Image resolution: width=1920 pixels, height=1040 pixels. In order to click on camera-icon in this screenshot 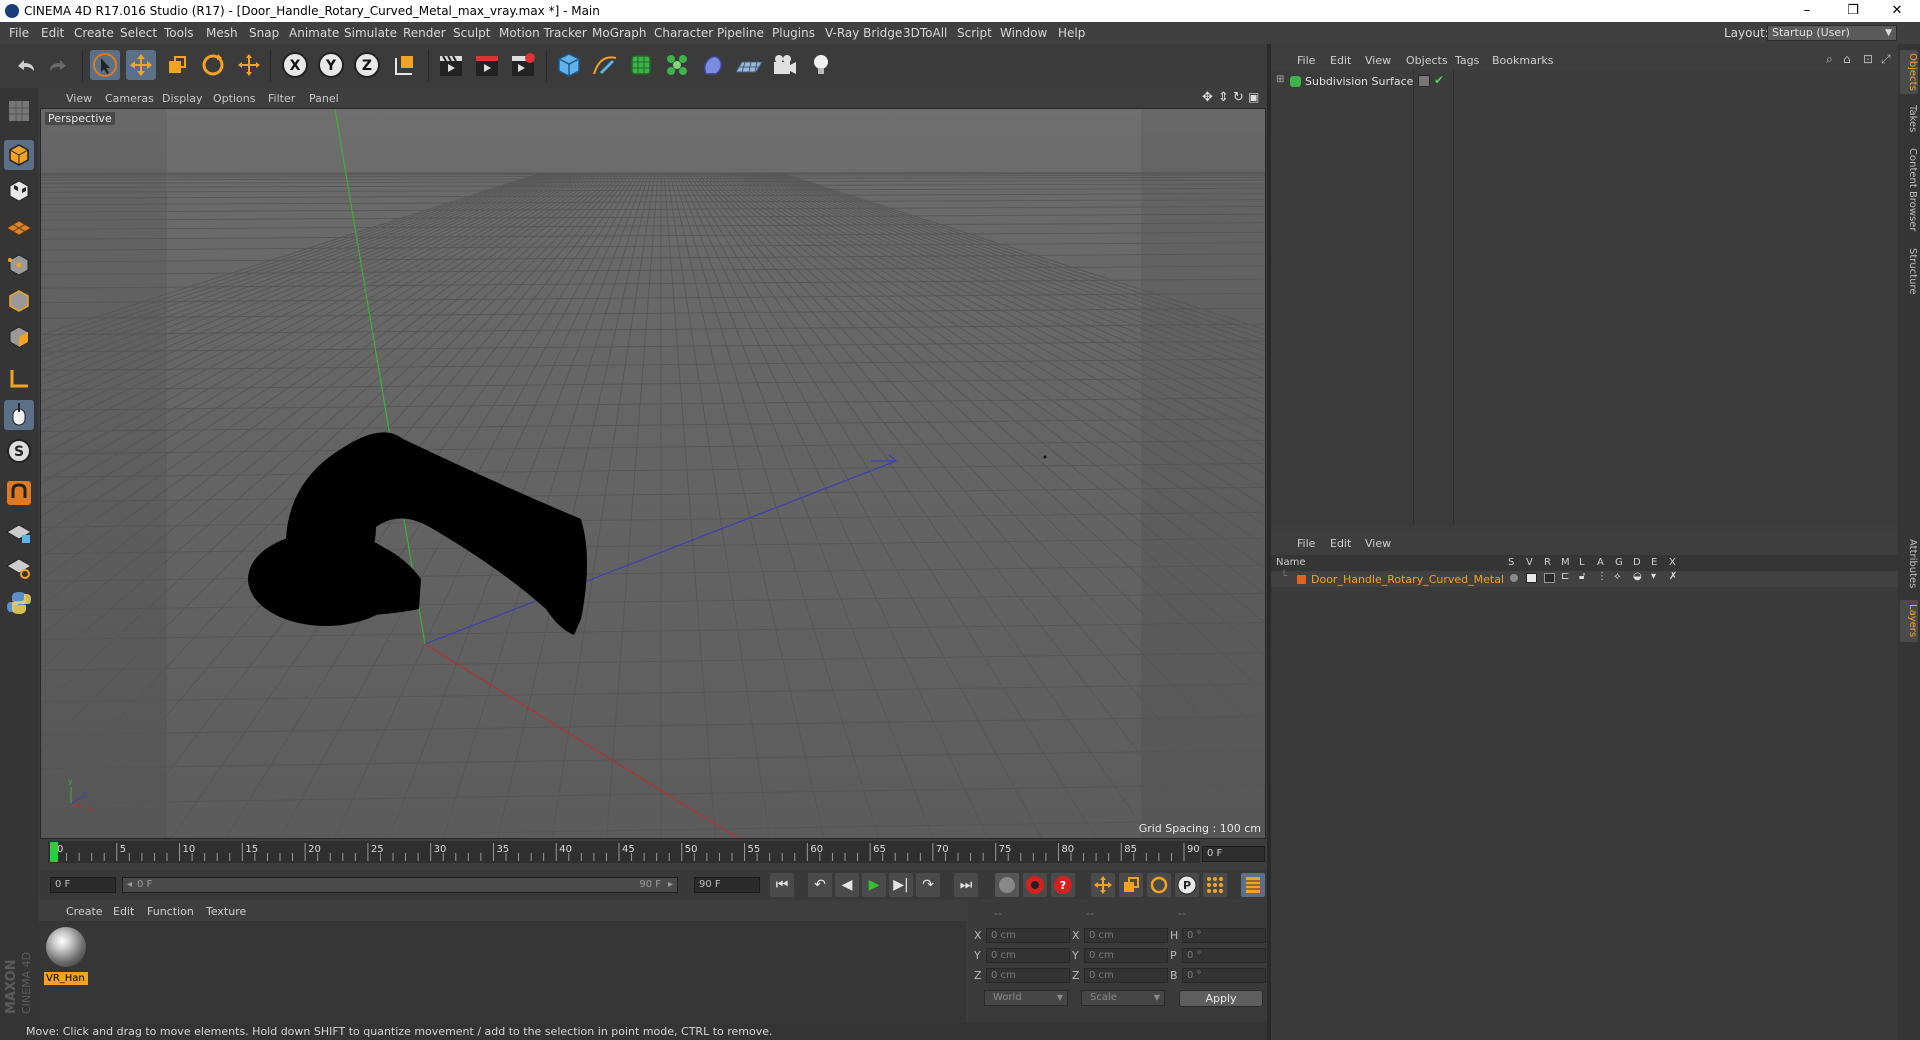, I will do `click(785, 65)`.